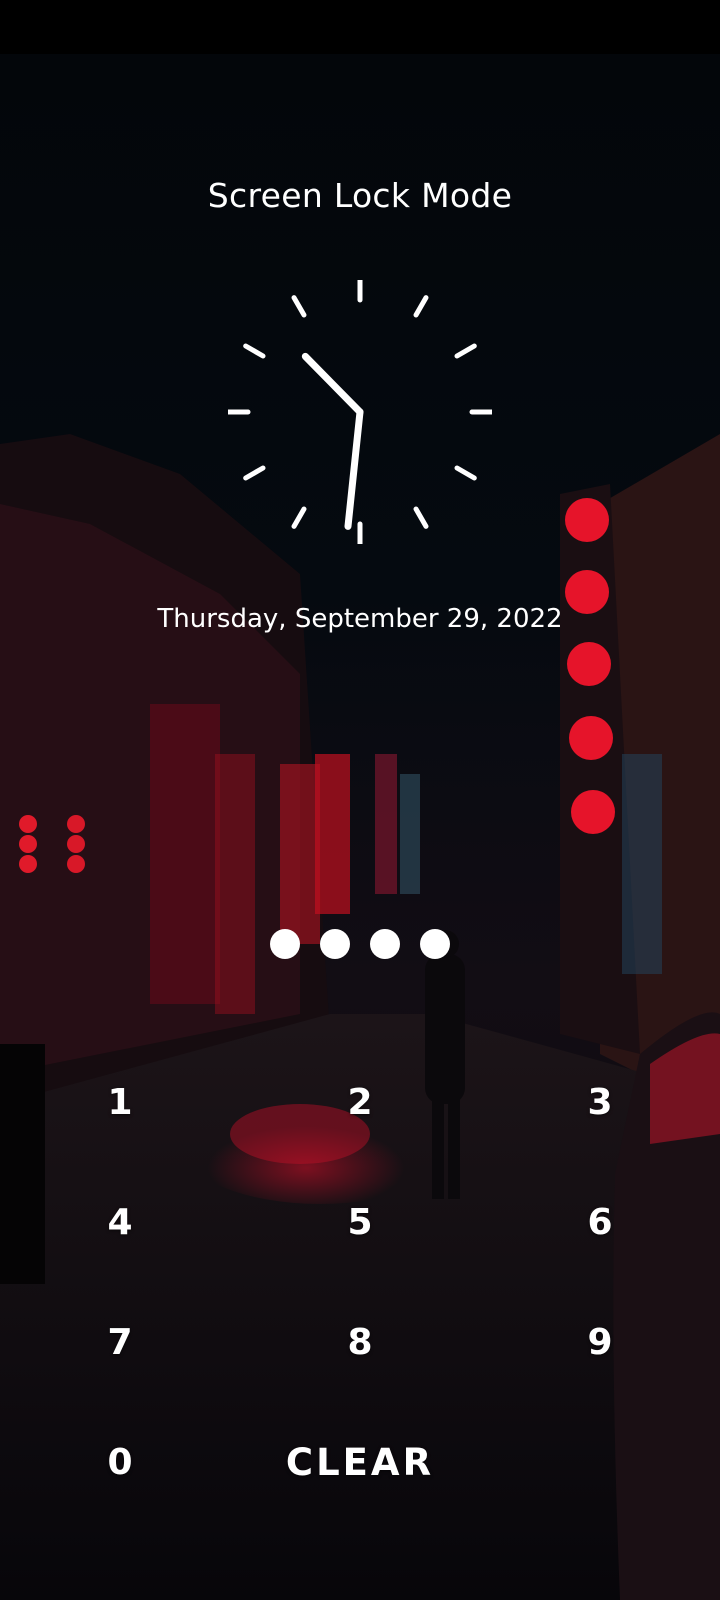  What do you see at coordinates (360, 1342) in the screenshot?
I see `key-8: 8` at bounding box center [360, 1342].